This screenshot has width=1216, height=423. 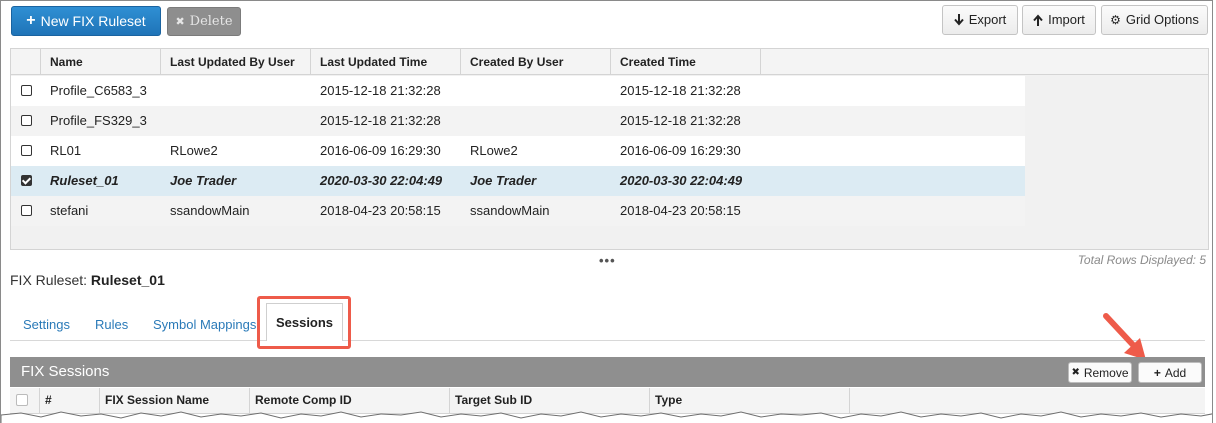 What do you see at coordinates (66, 150) in the screenshot?
I see `cell-name: RL01` at bounding box center [66, 150].